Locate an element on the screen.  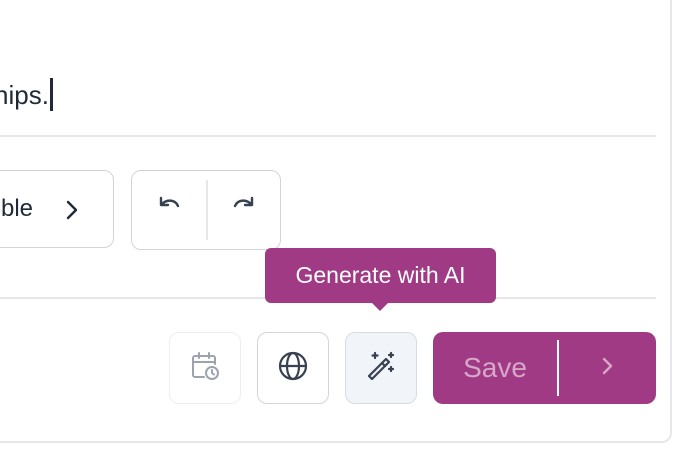
editor-text-content: hips. is located at coordinates (24, 95).